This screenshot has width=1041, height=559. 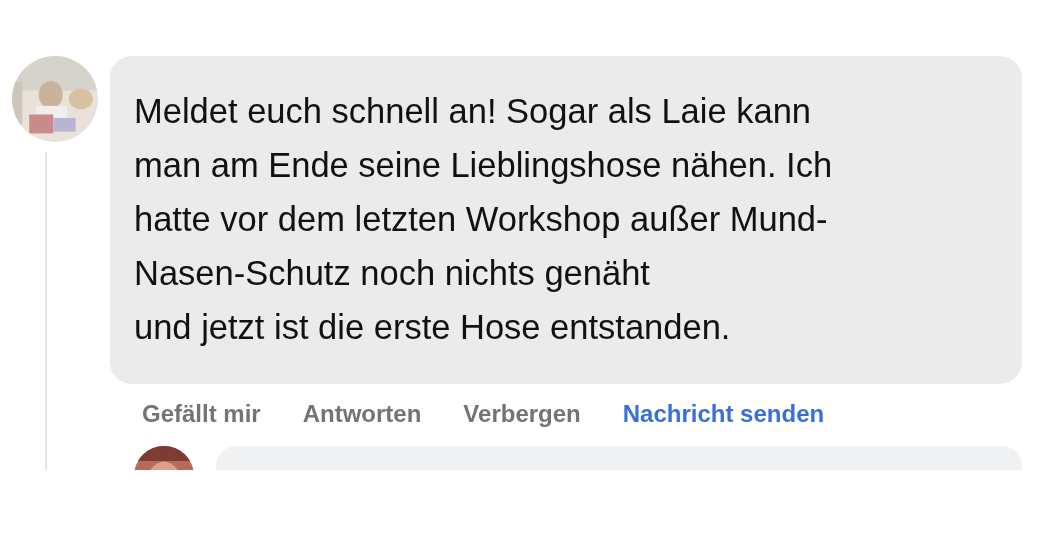 I want to click on comment-action: Antworten, so click(x=362, y=414).